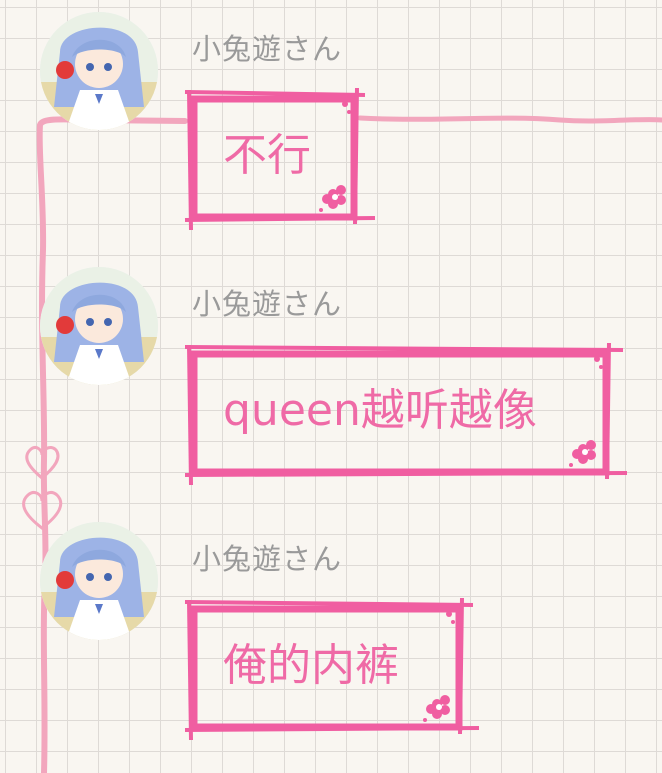  I want to click on message-text: 俺的内裤, so click(311, 665).